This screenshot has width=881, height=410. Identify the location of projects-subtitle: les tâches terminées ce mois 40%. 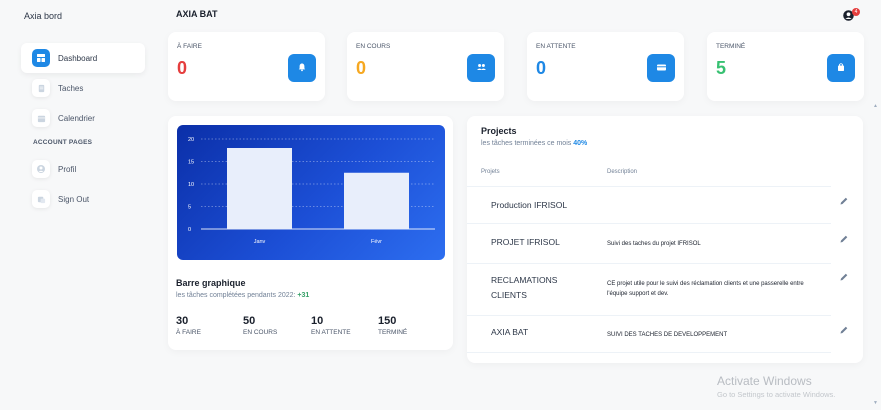
(534, 143).